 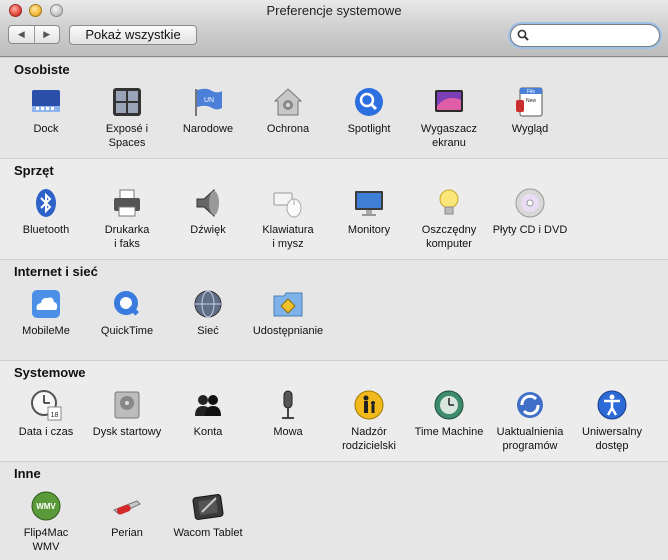 What do you see at coordinates (449, 237) in the screenshot?
I see `pref-label: Oszczędny komputer` at bounding box center [449, 237].